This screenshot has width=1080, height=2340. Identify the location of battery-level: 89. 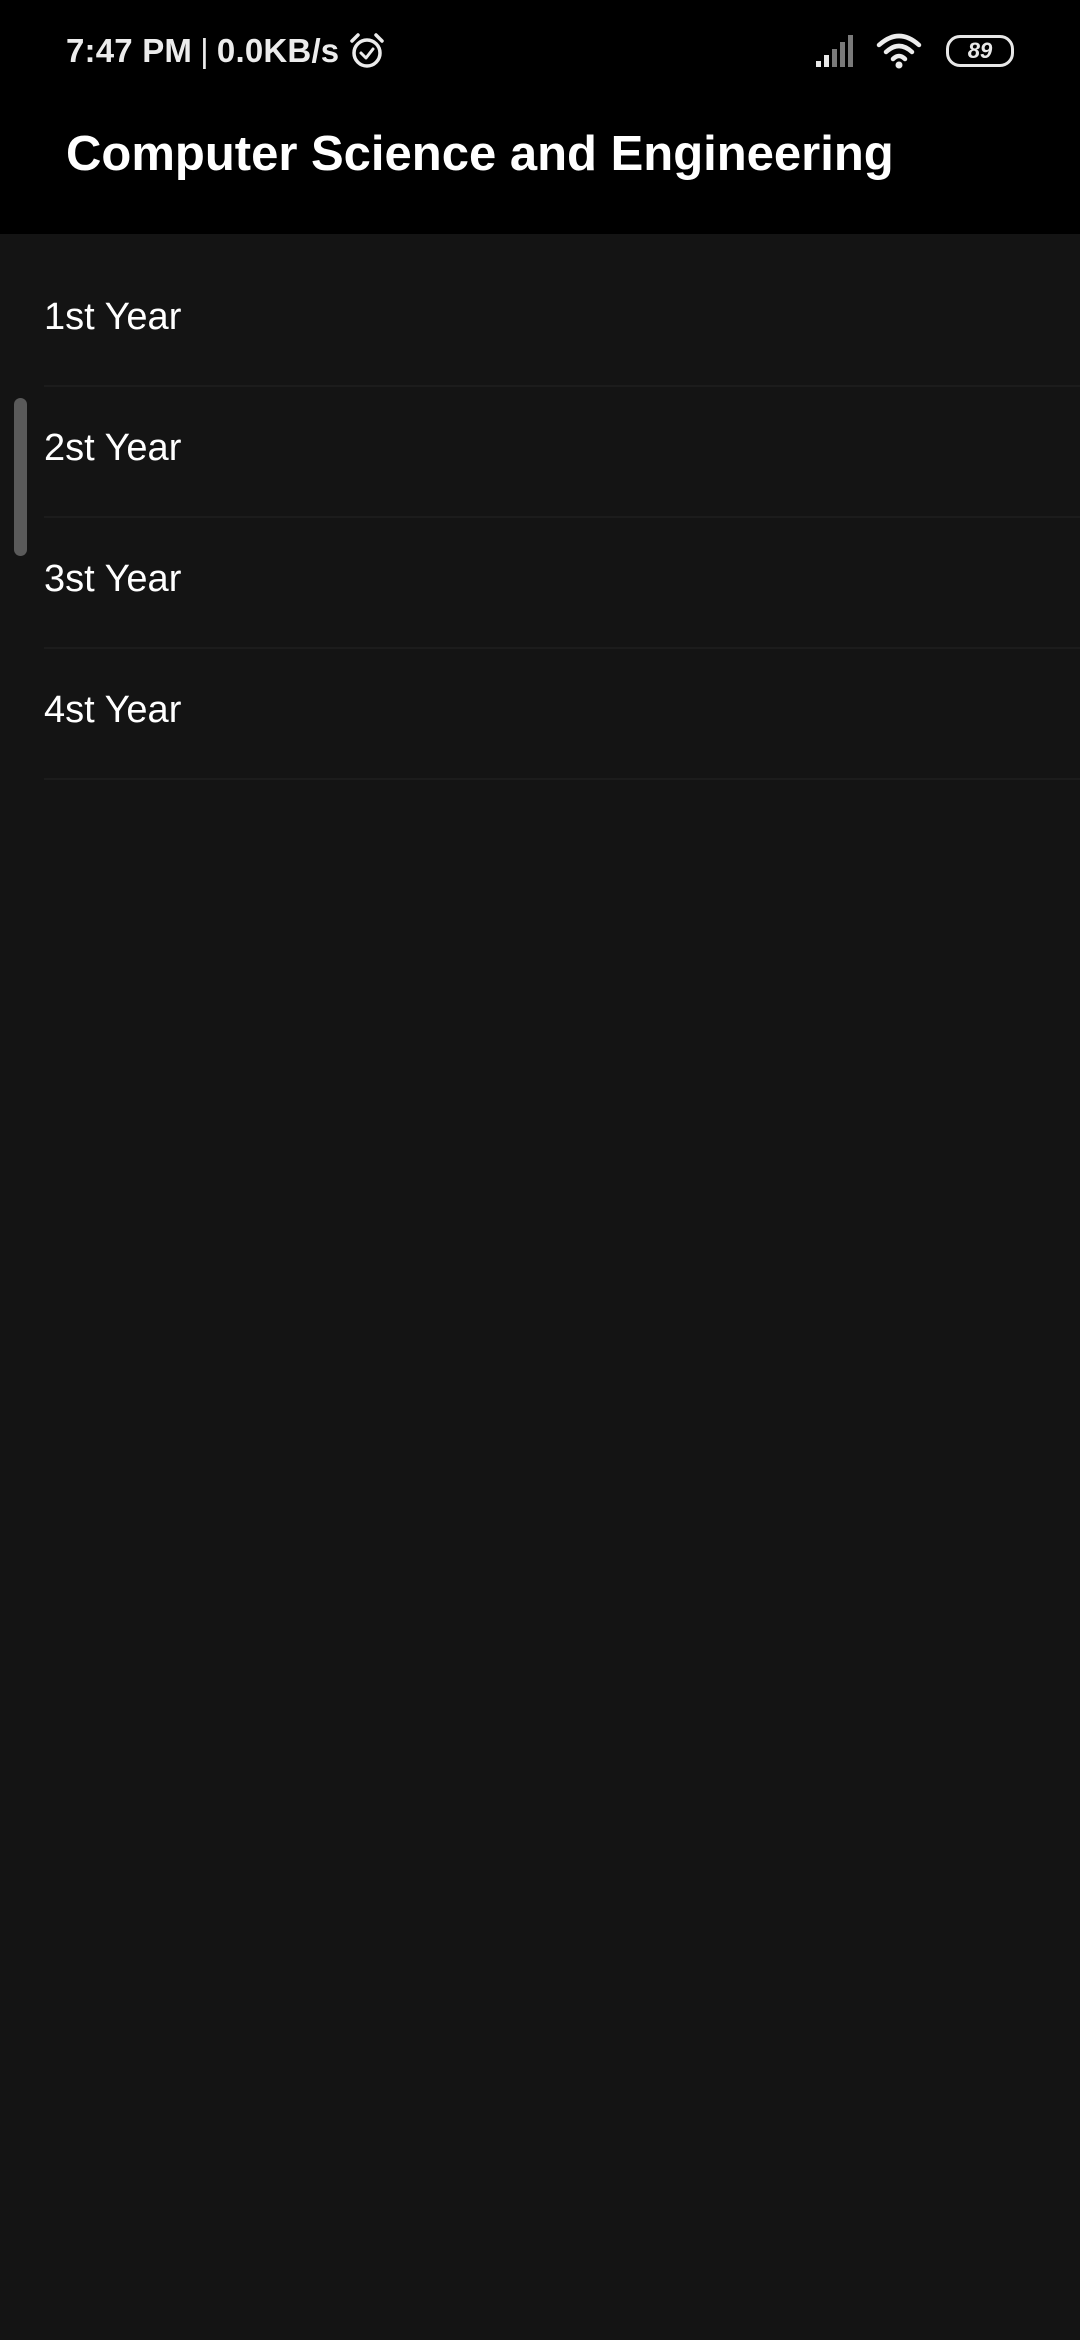
(980, 50).